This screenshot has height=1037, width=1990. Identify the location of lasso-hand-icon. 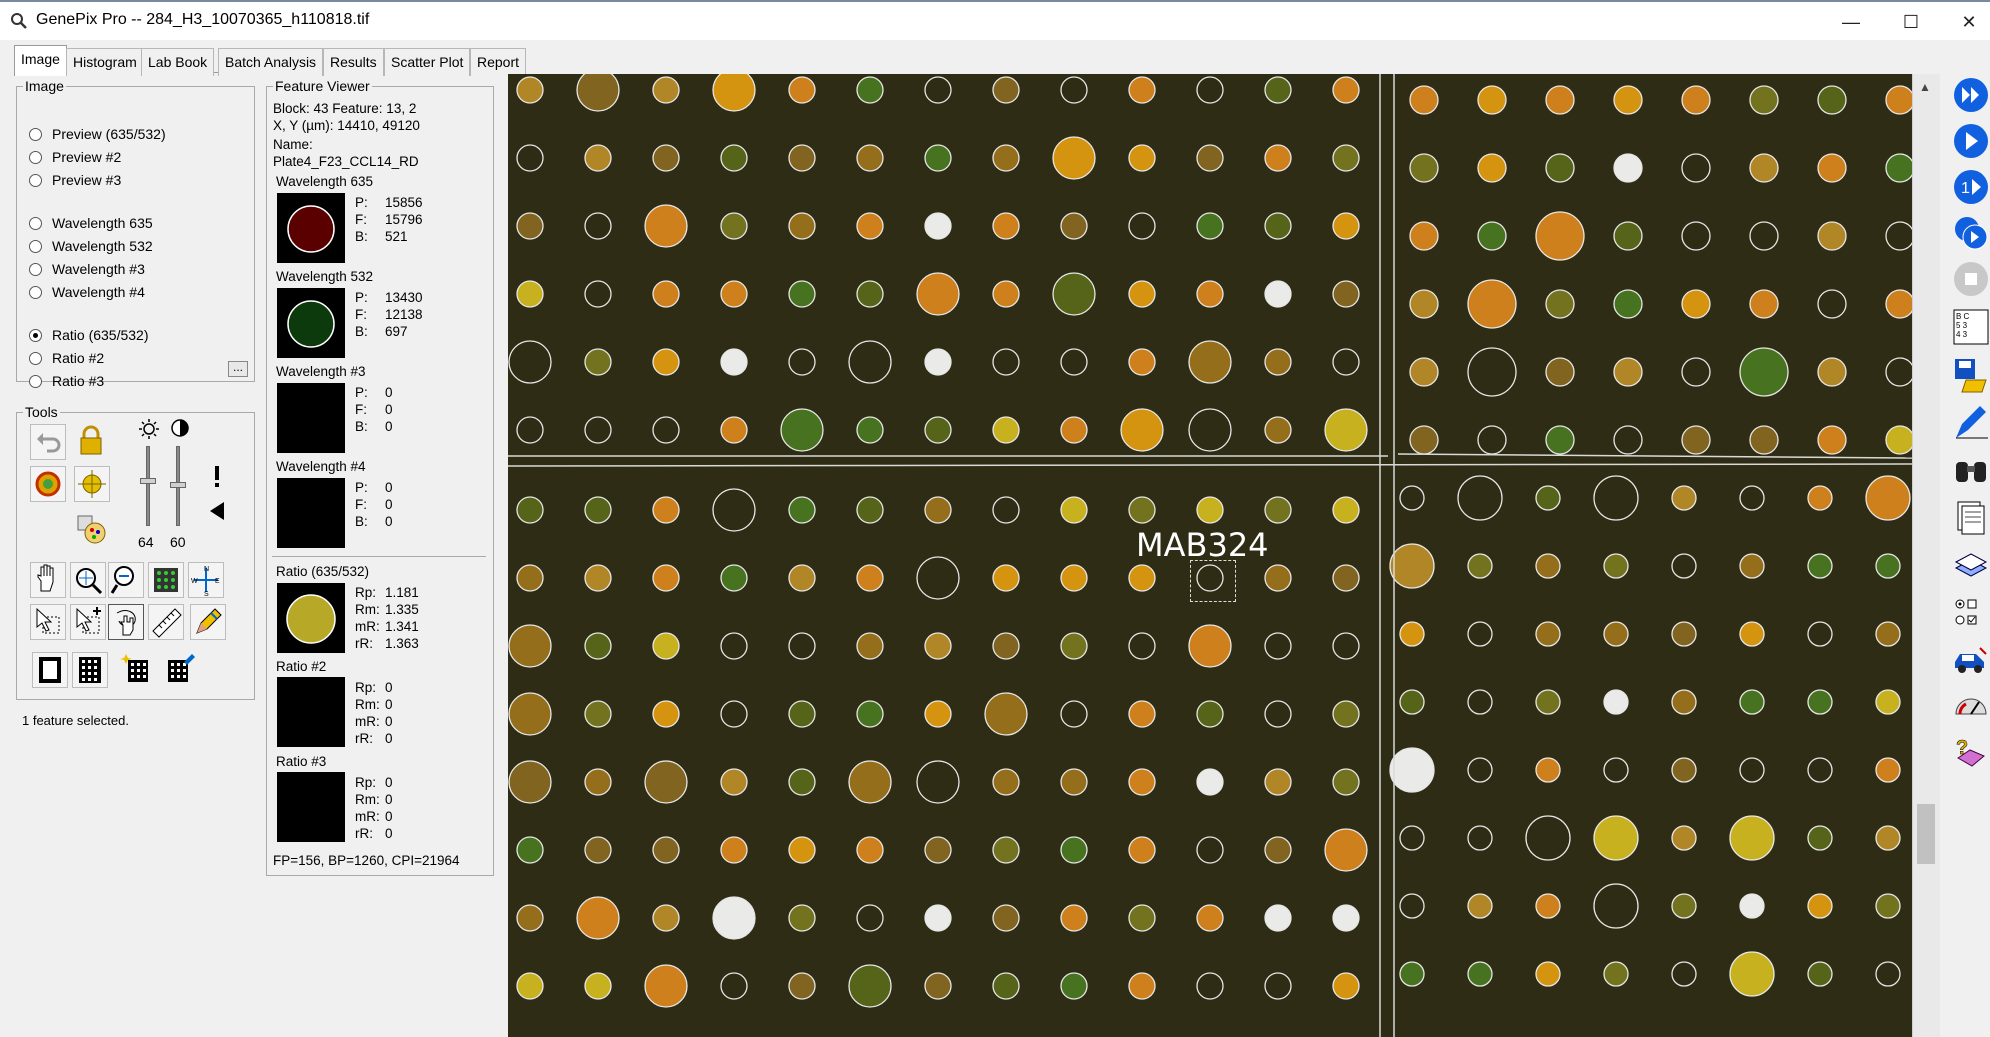
(126, 623).